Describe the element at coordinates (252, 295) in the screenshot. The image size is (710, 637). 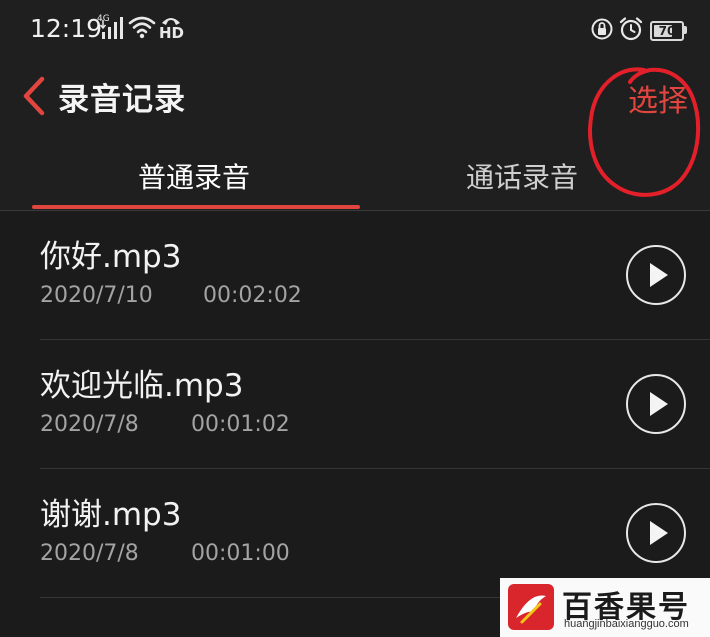
I see `recording-duration: 00:02:02` at that location.